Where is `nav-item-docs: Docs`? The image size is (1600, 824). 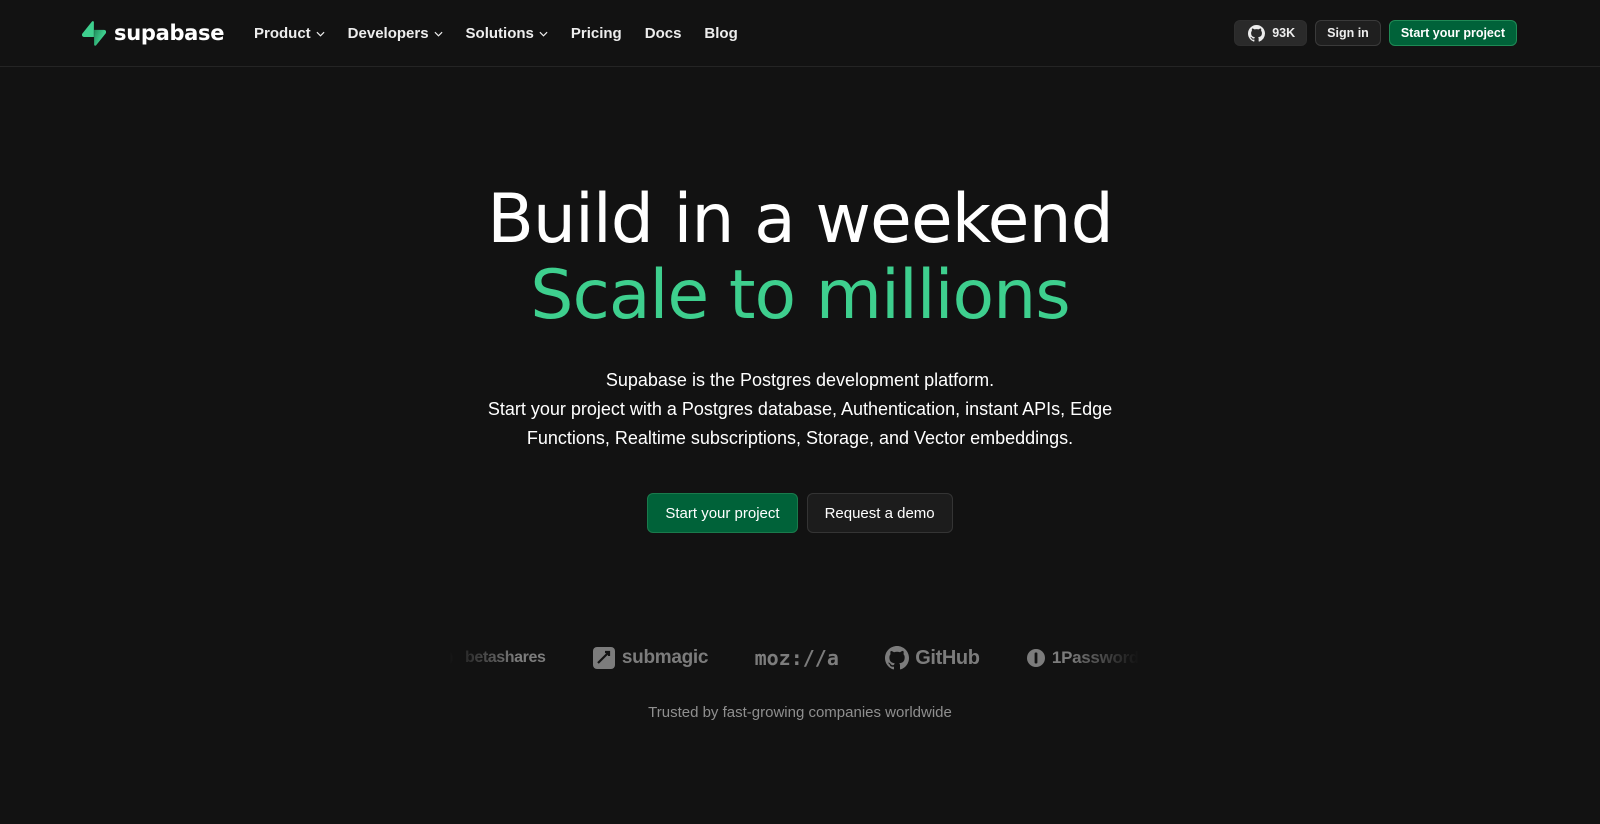
nav-item-docs: Docs is located at coordinates (663, 33).